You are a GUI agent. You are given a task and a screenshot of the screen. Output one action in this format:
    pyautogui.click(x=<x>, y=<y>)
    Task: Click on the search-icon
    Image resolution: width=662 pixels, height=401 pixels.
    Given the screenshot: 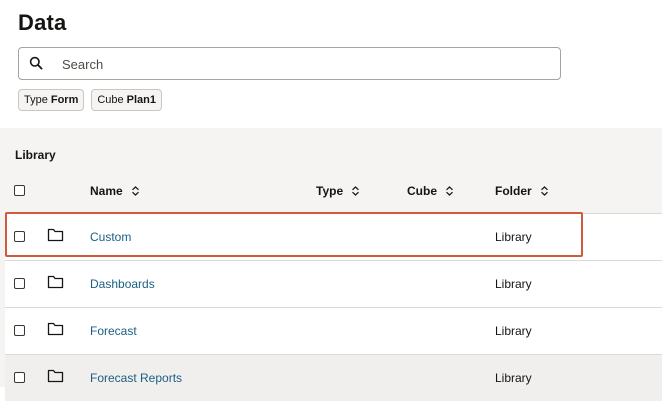 What is the action you would take?
    pyautogui.click(x=36, y=63)
    